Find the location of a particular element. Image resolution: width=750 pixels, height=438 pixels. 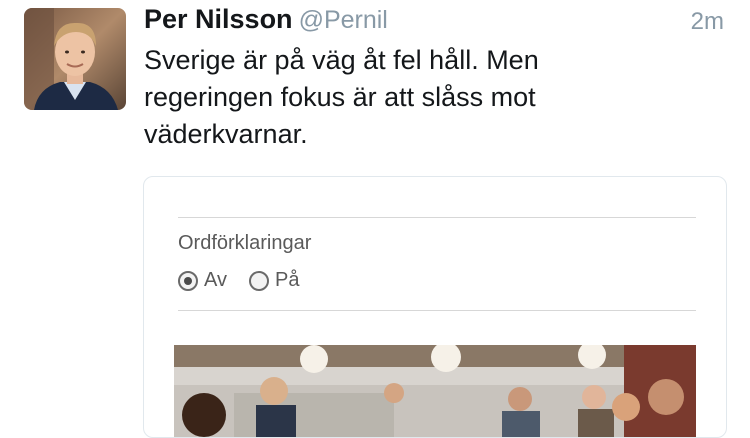

radio-label-pa: På is located at coordinates (287, 280).